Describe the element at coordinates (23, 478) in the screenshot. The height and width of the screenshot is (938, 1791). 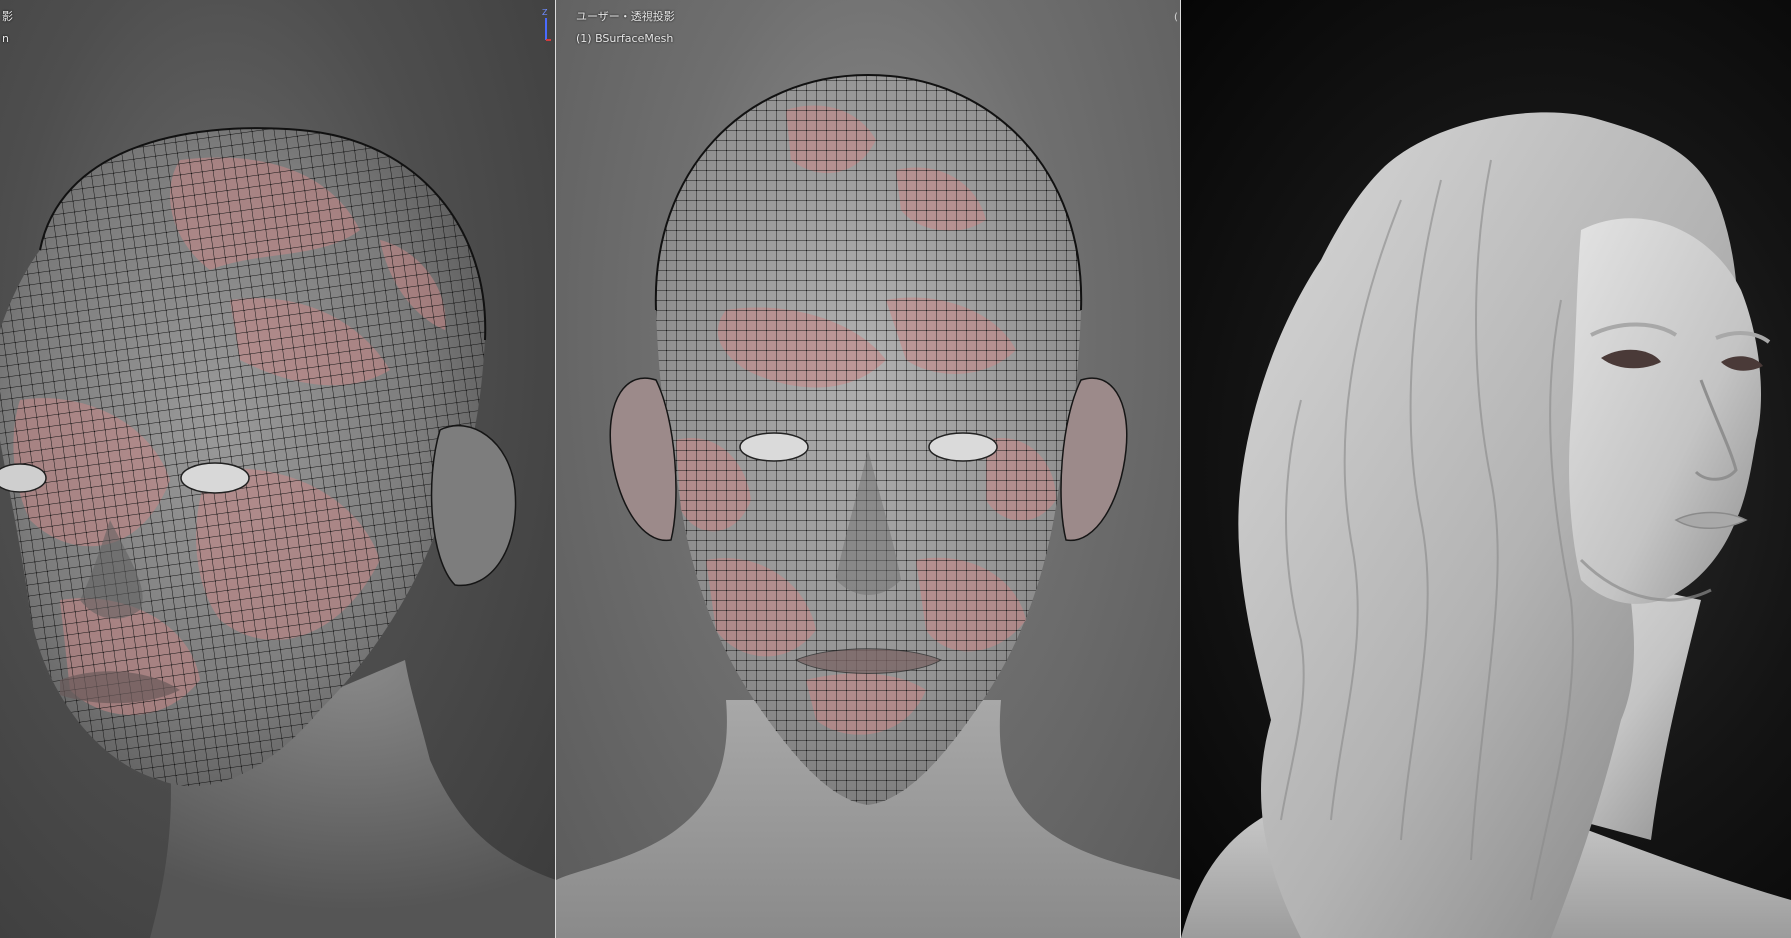
I see `left-eye-left` at that location.